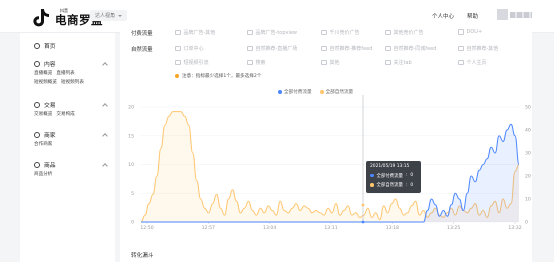 The image size is (554, 262). Describe the element at coordinates (146, 228) in the screenshot. I see `x-axis-tick: 12:50` at that location.